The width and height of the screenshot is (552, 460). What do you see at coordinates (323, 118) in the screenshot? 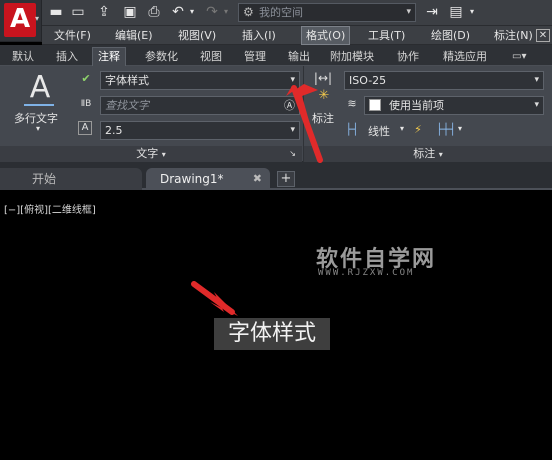
I see `dimension-button: 标注` at bounding box center [323, 118].